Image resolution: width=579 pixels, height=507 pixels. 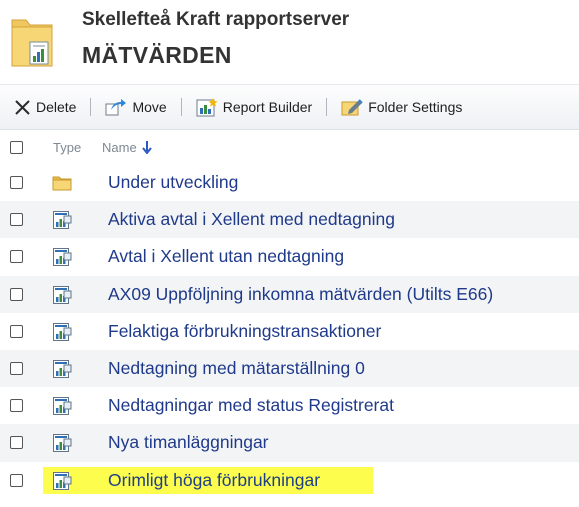 I want to click on move-label: Move, so click(x=149, y=107).